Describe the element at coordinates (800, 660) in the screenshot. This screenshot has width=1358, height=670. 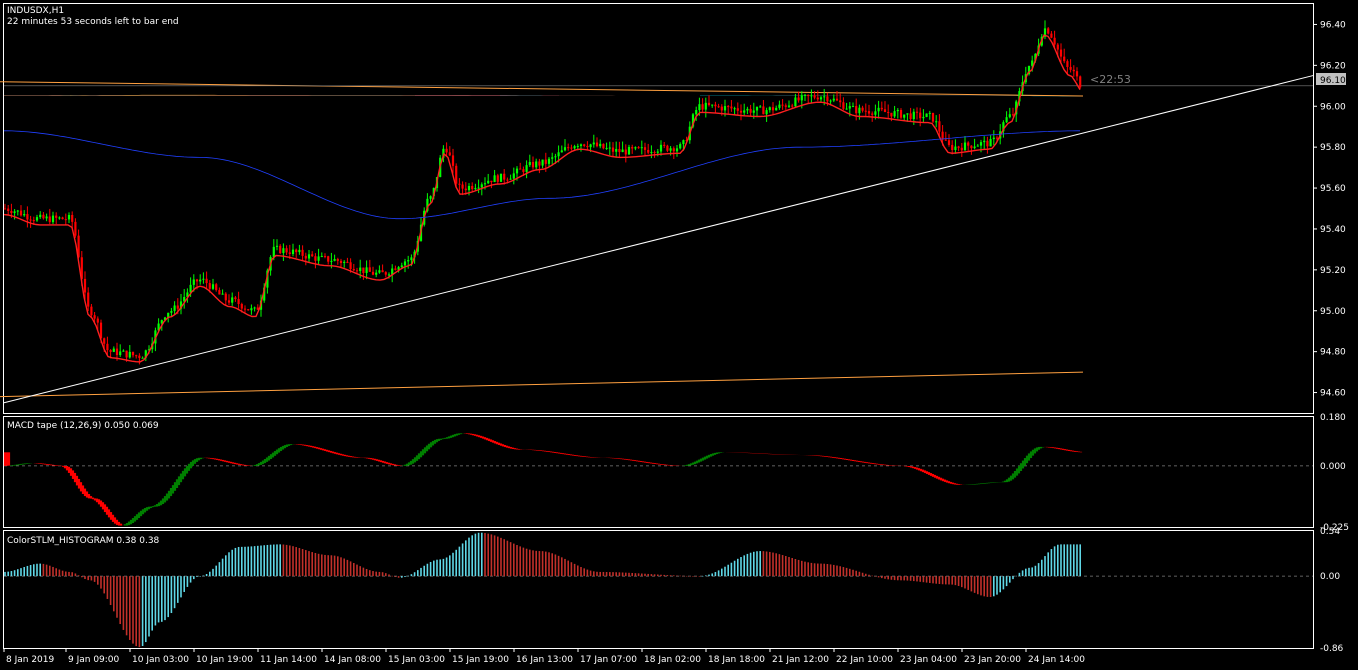
I see `x-tick-label: 21 Jan 12:00` at that location.